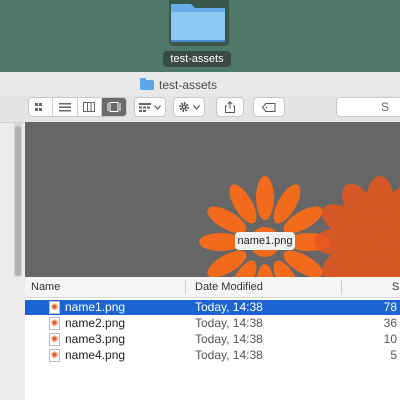 Image resolution: width=400 pixels, height=400 pixels. I want to click on list-view-button, so click(65, 107).